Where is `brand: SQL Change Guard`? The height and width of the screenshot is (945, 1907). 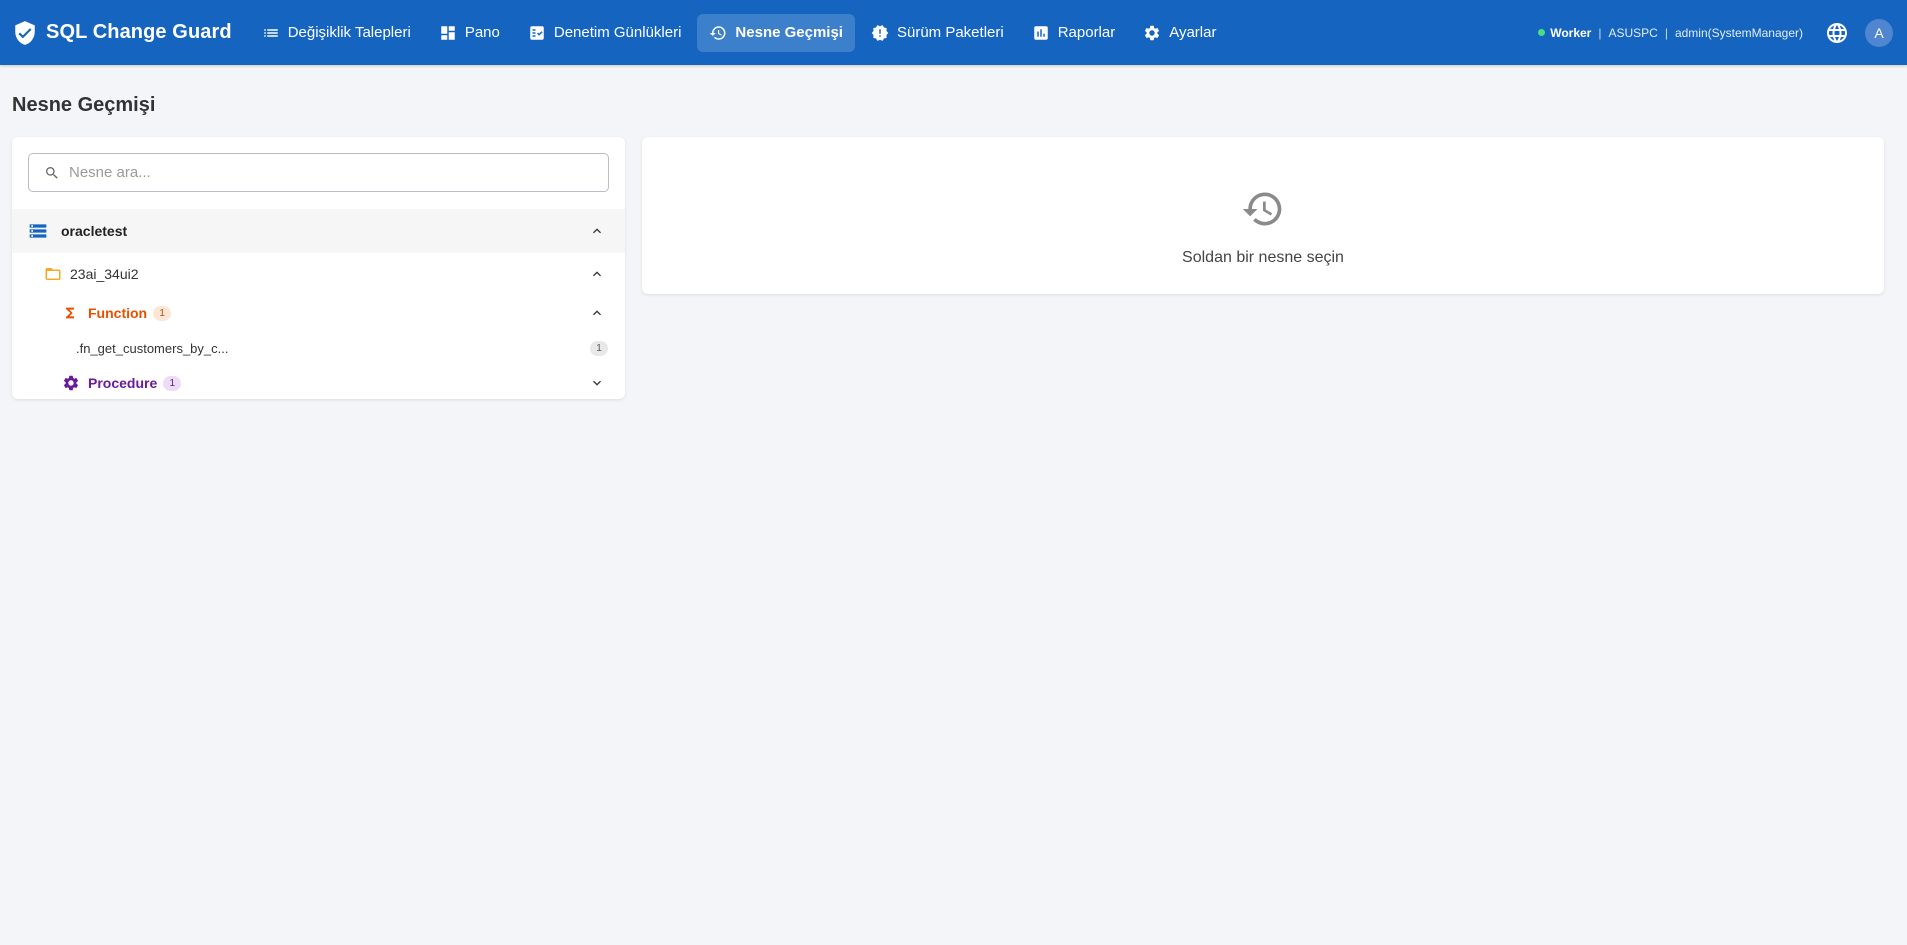
brand: SQL Change Guard is located at coordinates (122, 33).